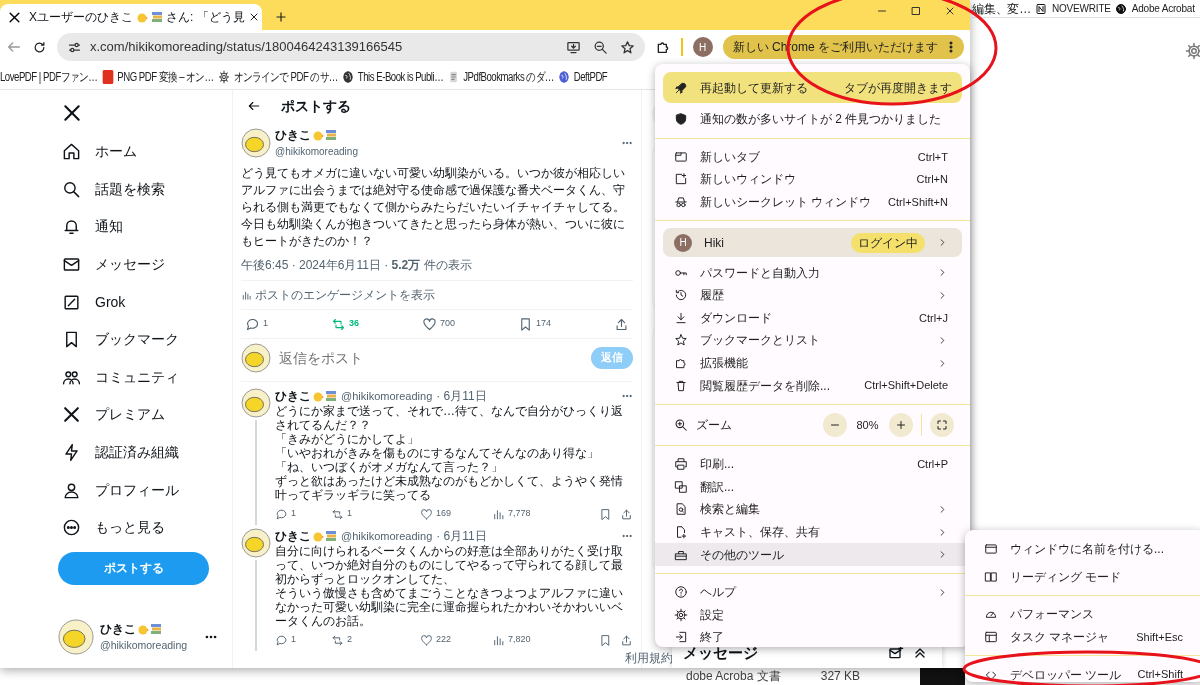 The height and width of the screenshot is (685, 1200). What do you see at coordinates (834, 424) in the screenshot?
I see `zoom-out-button` at bounding box center [834, 424].